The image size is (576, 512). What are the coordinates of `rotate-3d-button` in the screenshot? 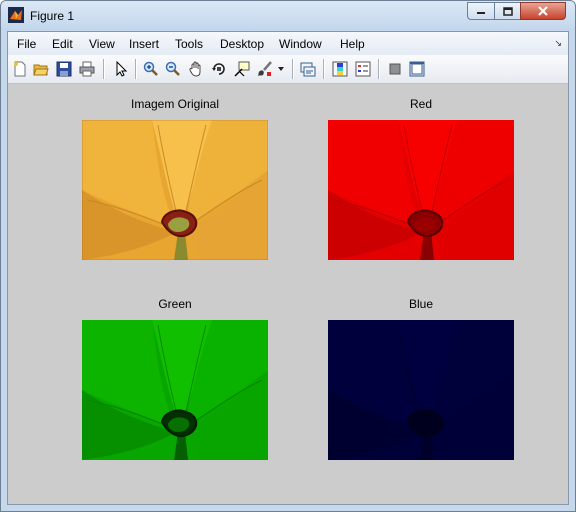 It's located at (219, 69).